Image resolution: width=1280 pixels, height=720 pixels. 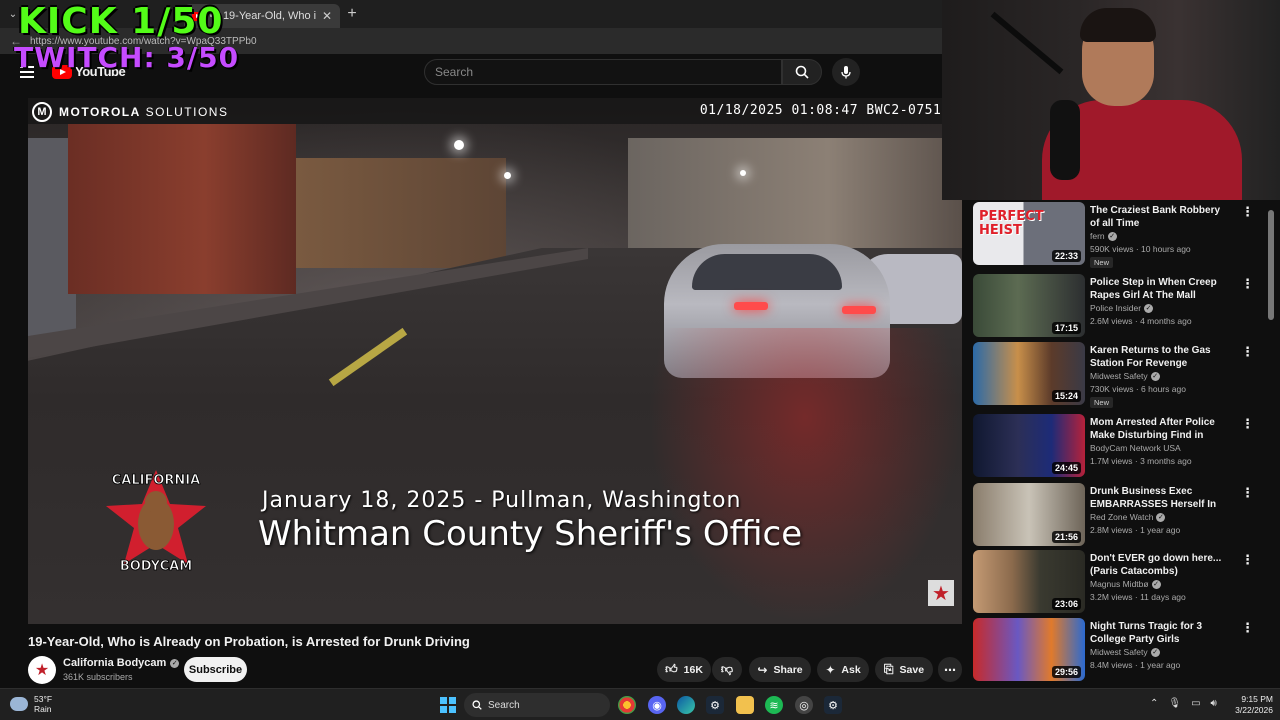 What do you see at coordinates (1214, 703) in the screenshot?
I see `volume-icon: 🔊︎` at bounding box center [1214, 703].